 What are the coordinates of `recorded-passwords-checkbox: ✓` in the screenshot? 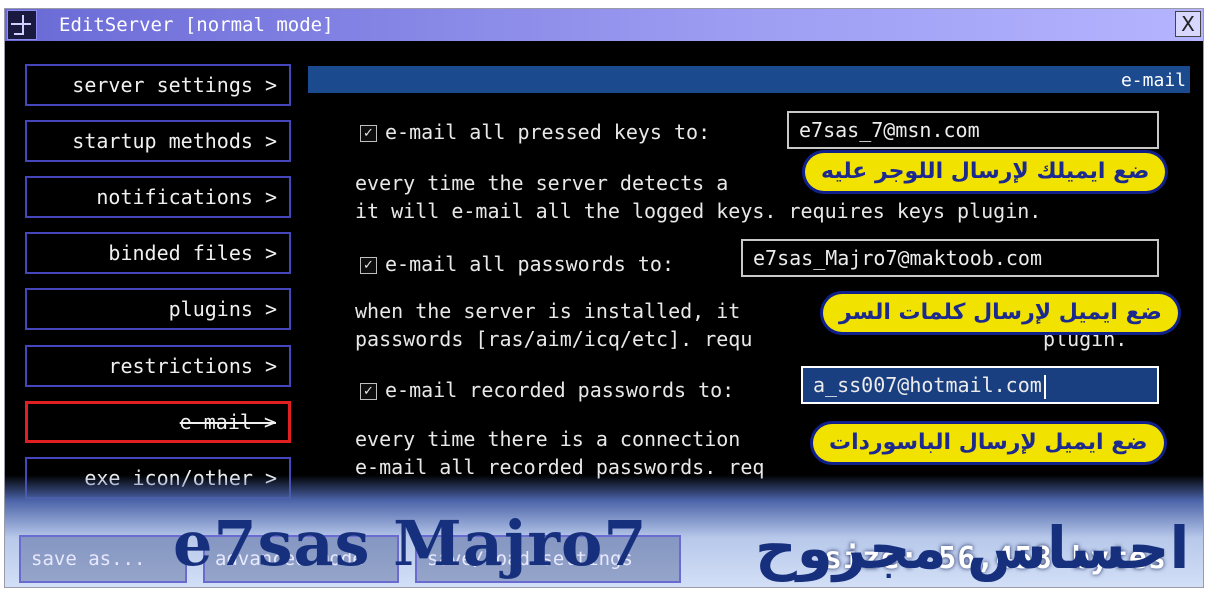 It's located at (368, 391).